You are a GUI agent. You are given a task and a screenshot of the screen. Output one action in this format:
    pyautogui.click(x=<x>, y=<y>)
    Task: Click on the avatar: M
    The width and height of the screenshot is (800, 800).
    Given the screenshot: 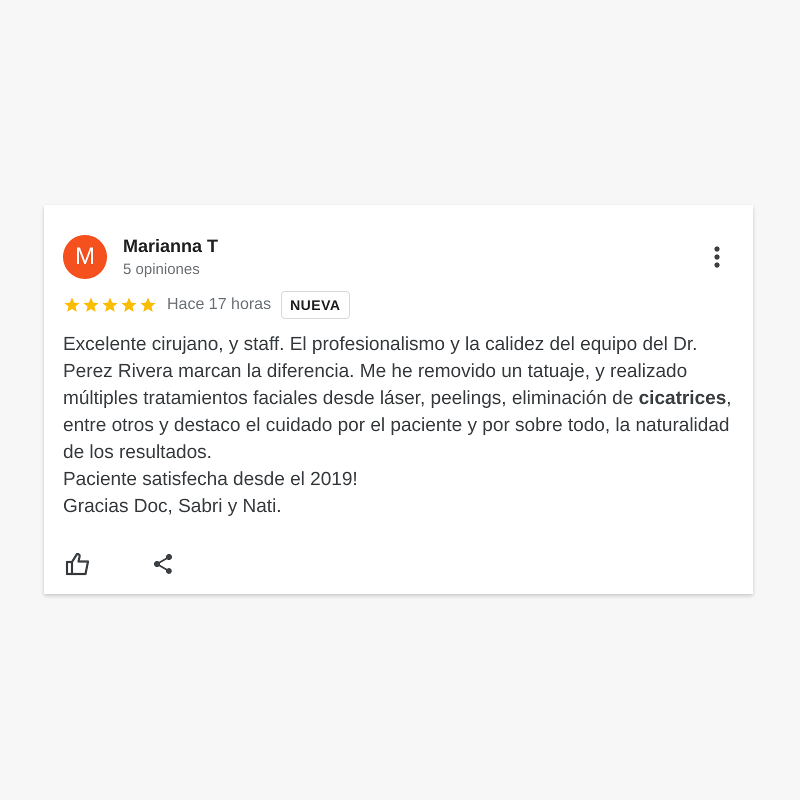 What is the action you would take?
    pyautogui.click(x=85, y=257)
    